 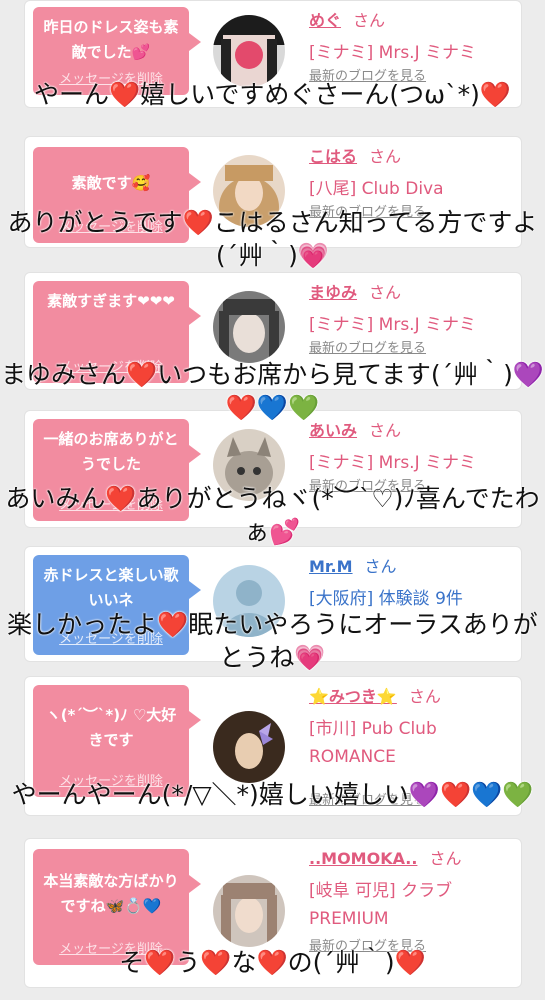 I want to click on reply-text: ありがとうです❤️こはるさん知ってる方ですよ(´艸｀)💗, so click(x=272, y=239).